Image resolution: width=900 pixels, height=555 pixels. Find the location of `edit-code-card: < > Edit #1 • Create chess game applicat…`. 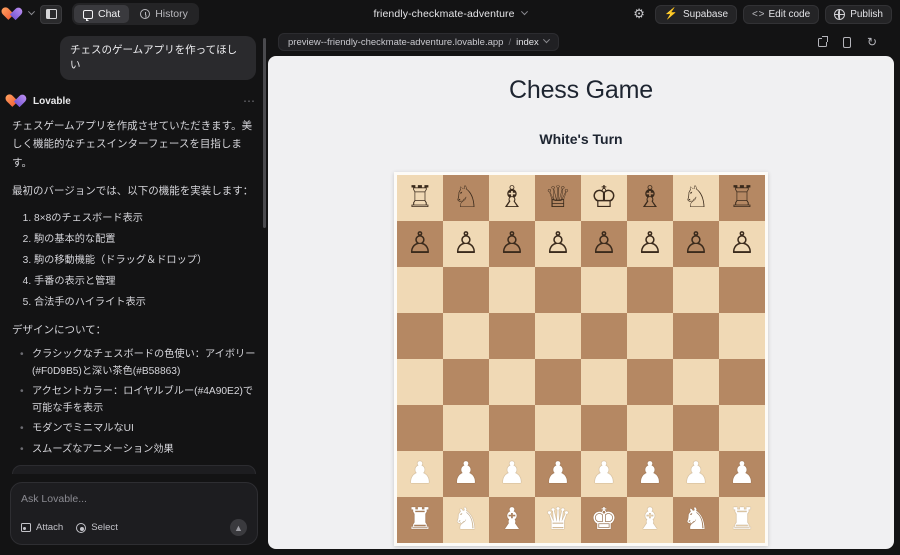

edit-code-card: < > Edit #1 • Create chess game applicat… is located at coordinates (134, 469).